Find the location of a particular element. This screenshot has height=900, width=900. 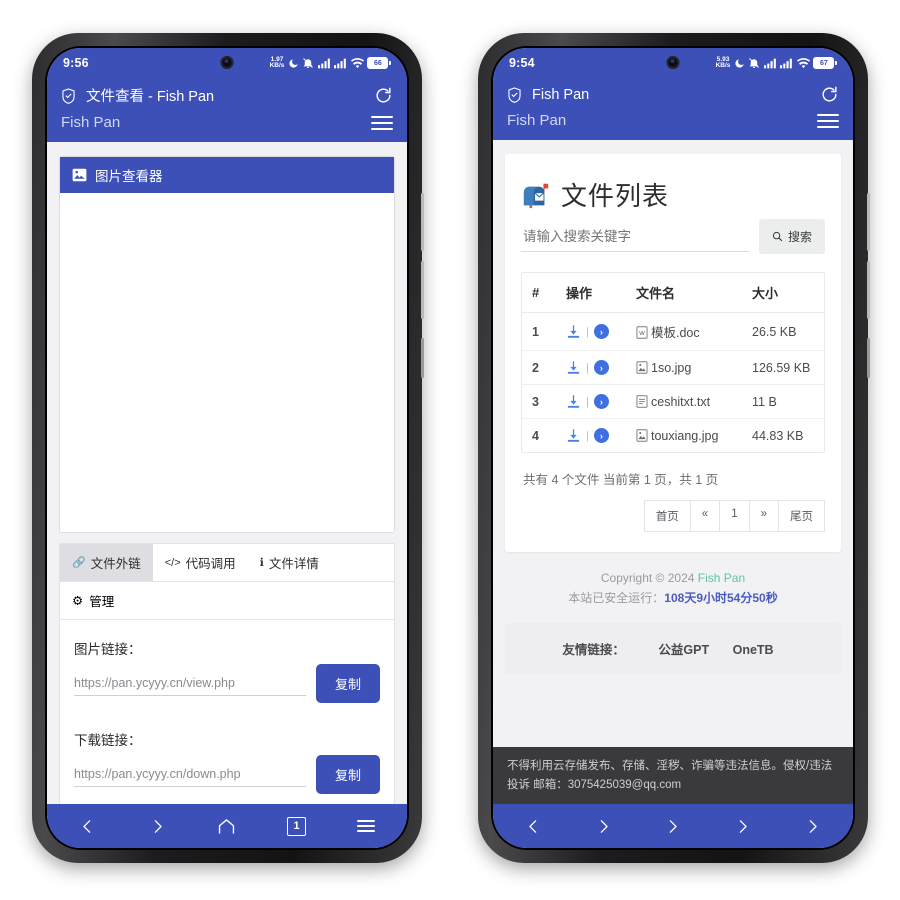

row-size: 26.5 KB is located at coordinates (786, 331).